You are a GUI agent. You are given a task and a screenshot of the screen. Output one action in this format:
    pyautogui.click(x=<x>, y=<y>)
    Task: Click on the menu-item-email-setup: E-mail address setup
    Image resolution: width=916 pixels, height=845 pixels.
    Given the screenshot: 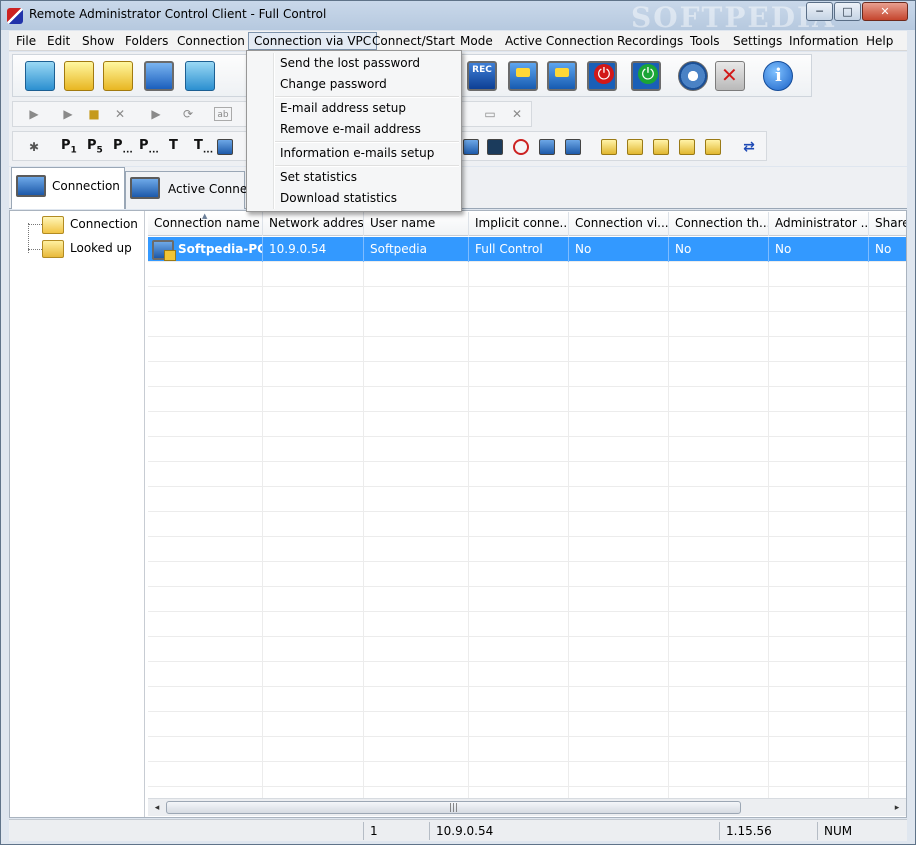 What is the action you would take?
    pyautogui.click(x=343, y=108)
    